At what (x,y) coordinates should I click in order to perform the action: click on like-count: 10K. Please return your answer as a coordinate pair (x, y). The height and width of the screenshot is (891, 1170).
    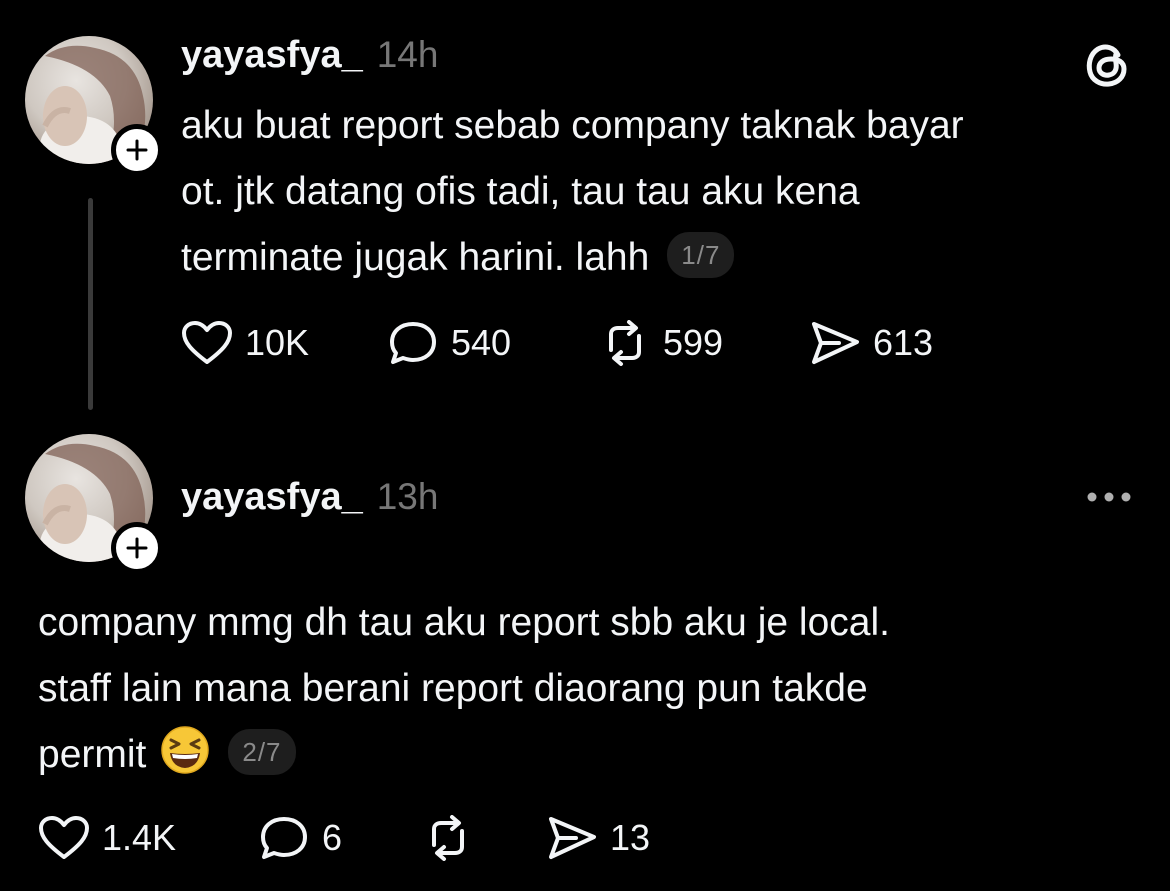
    Looking at the image, I should click on (277, 342).